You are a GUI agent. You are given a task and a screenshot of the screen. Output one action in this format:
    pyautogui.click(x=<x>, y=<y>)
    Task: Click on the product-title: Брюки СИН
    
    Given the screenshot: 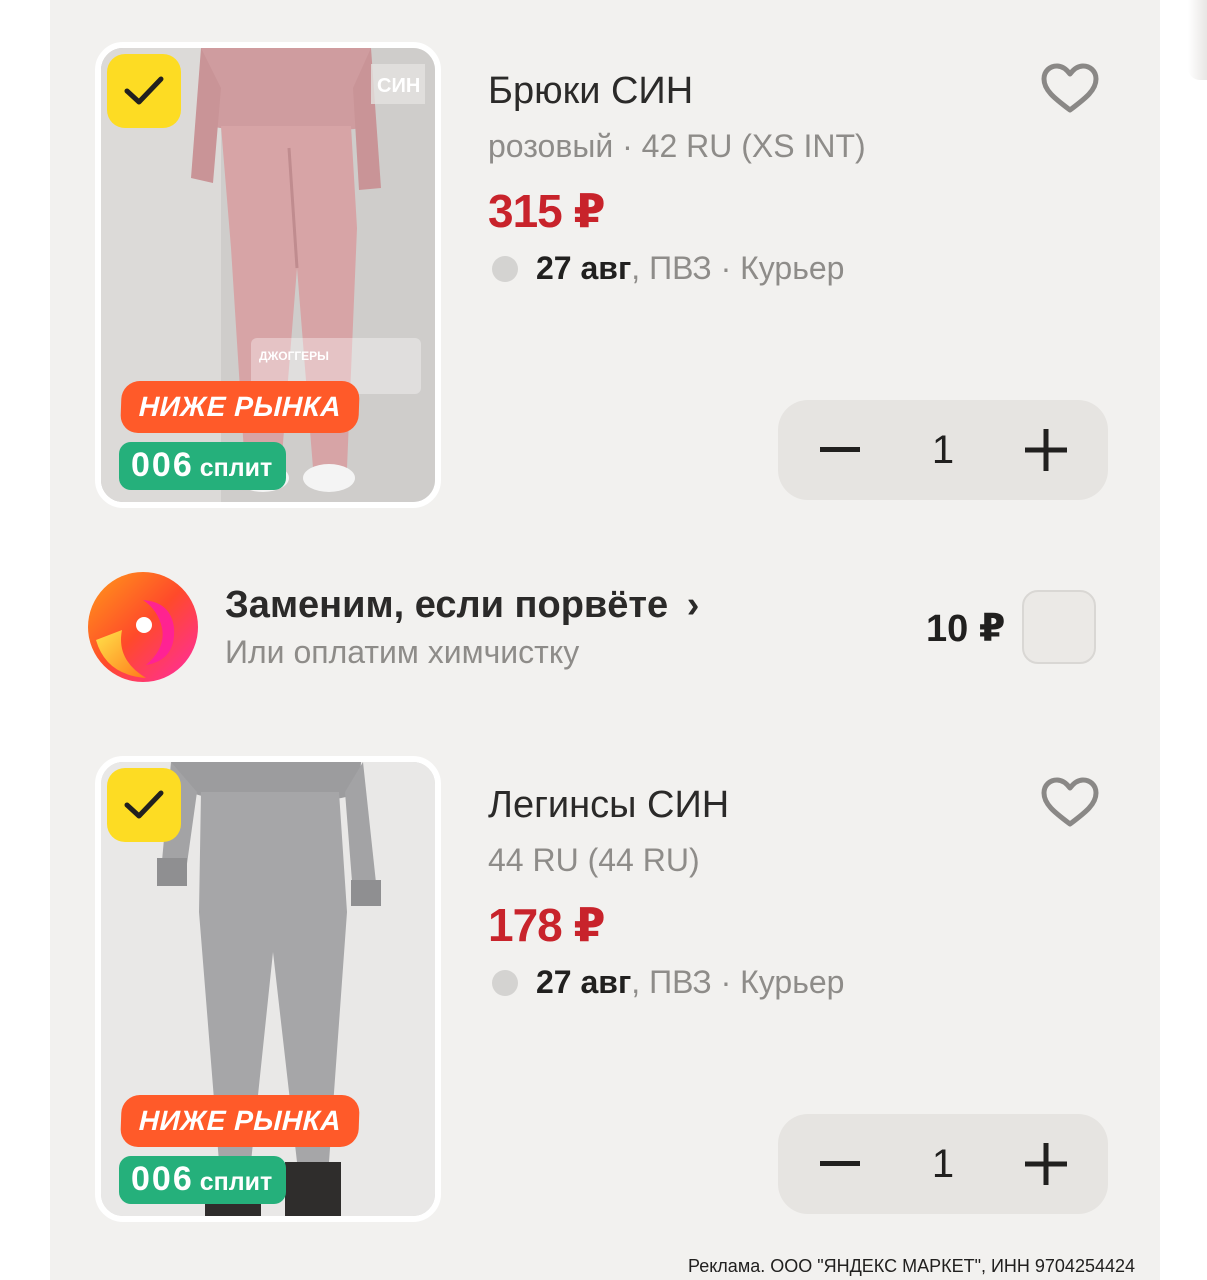 What is the action you would take?
    pyautogui.click(x=590, y=91)
    